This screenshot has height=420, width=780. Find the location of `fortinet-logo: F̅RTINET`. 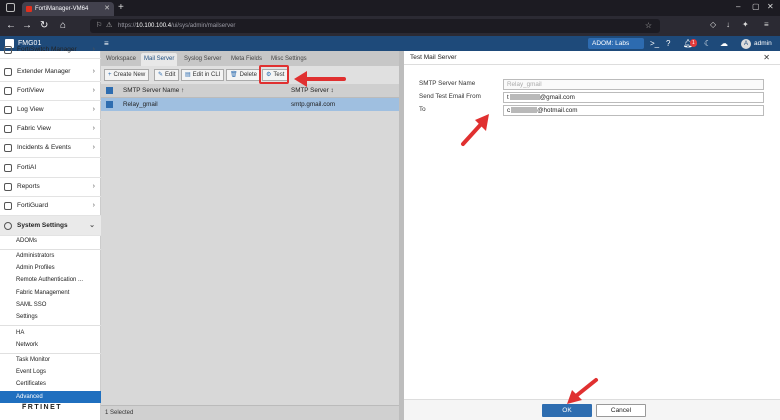

fortinet-logo: F̅RTINET is located at coordinates (42, 407).